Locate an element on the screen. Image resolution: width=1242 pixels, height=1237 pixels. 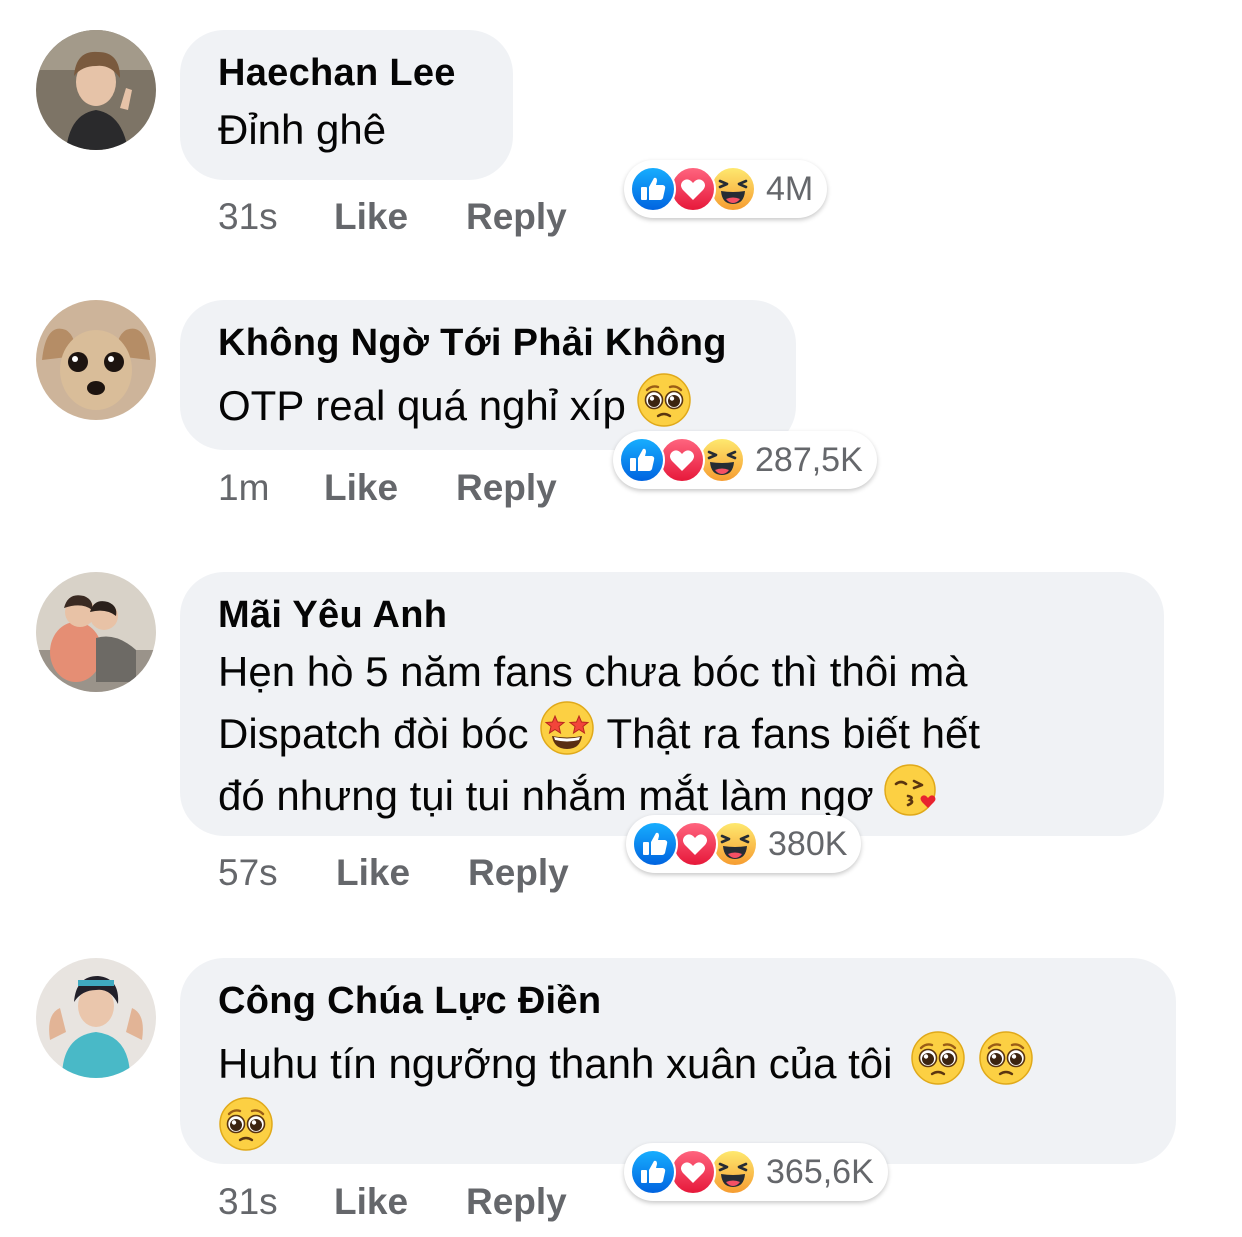
reaction-count: 287,5K is located at coordinates (809, 459).